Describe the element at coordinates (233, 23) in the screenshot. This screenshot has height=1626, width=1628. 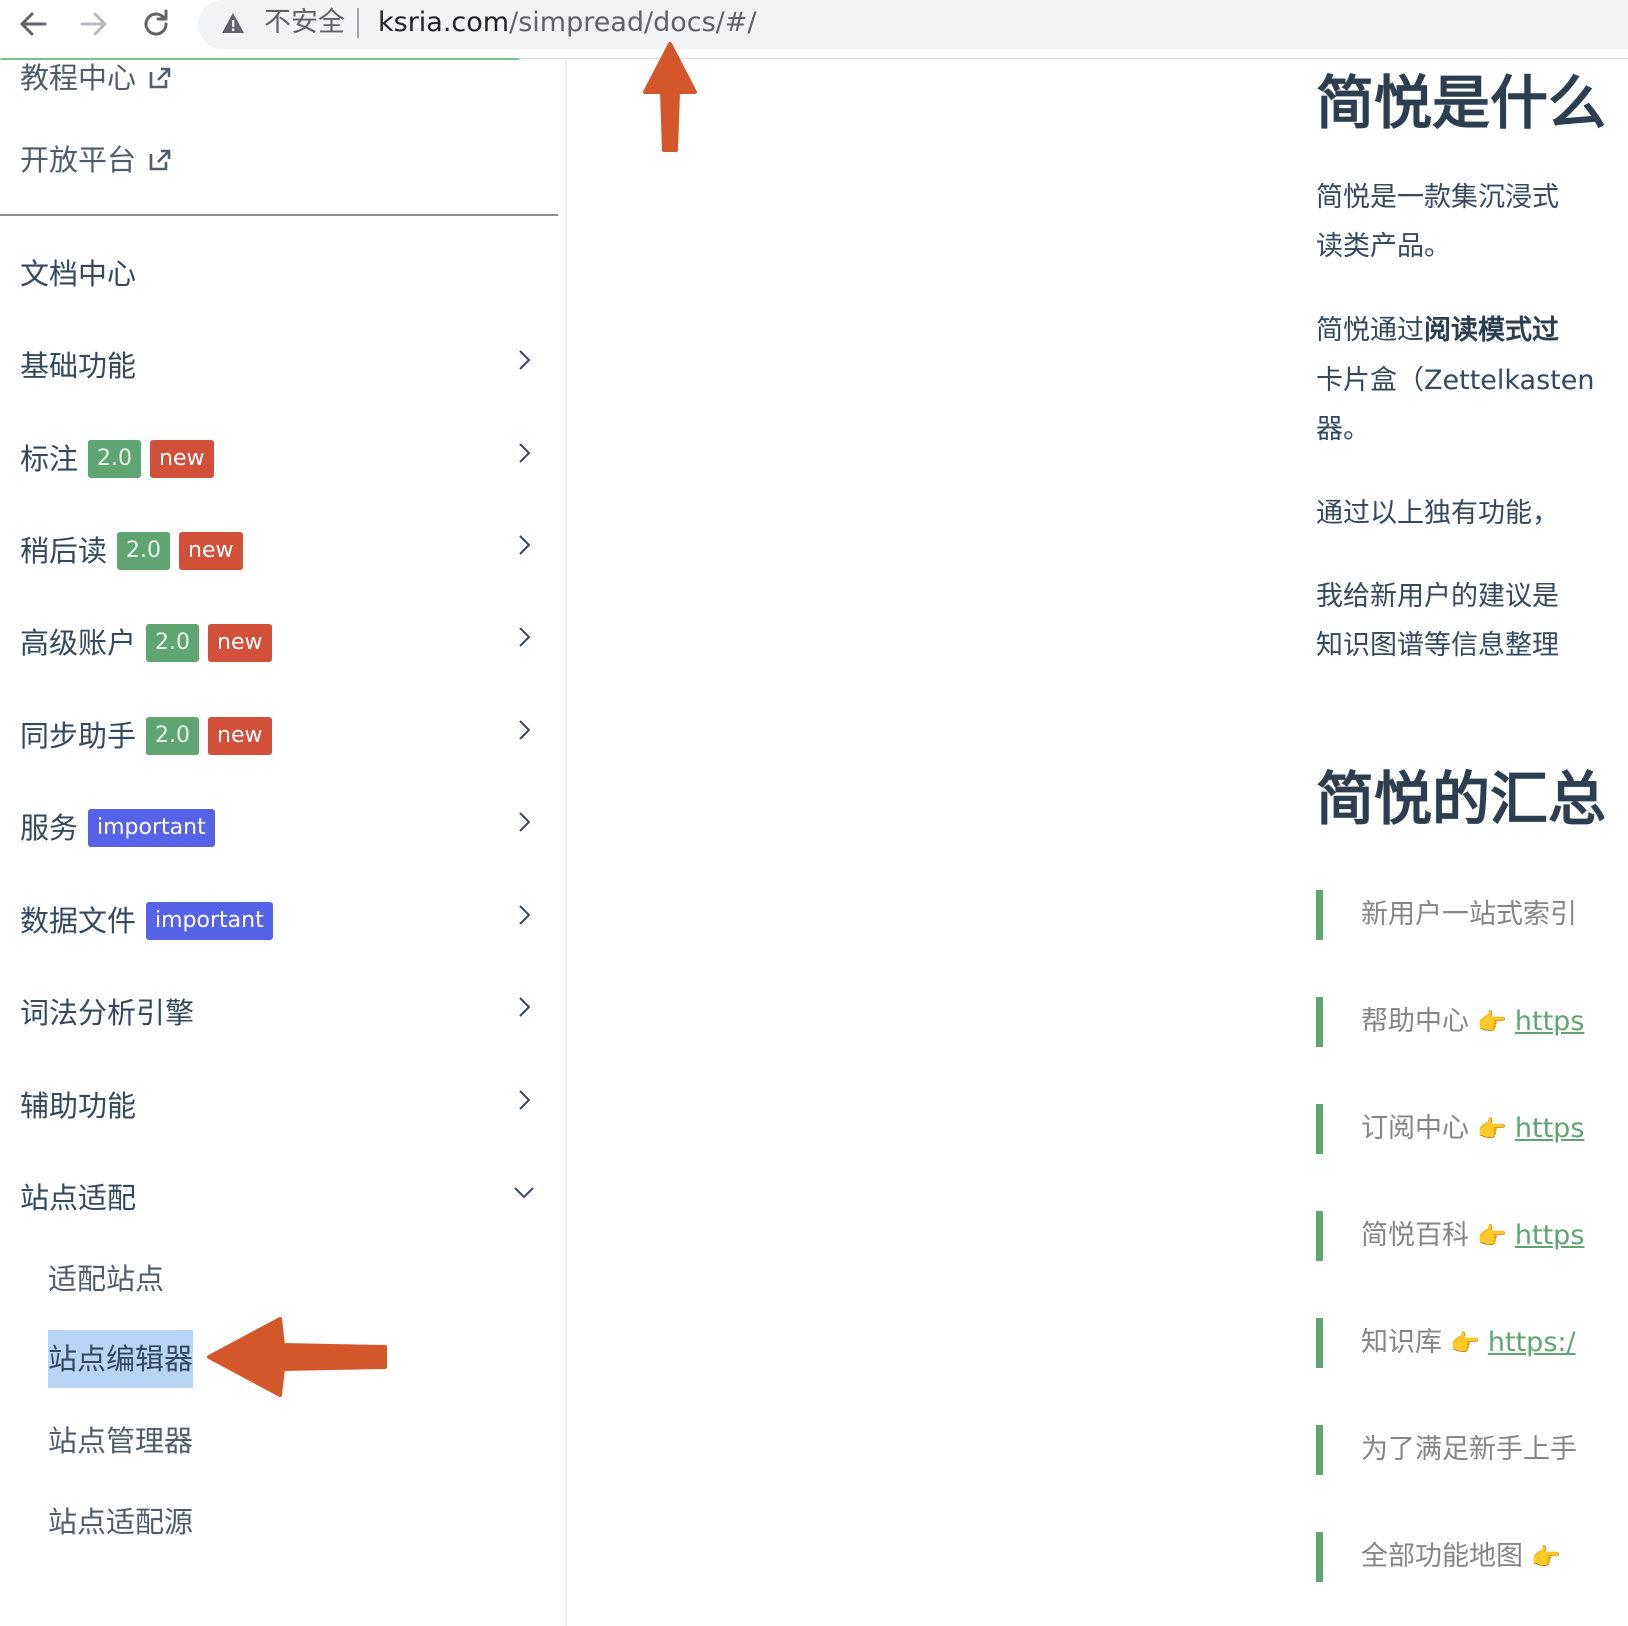
I see `warning-icon` at that location.